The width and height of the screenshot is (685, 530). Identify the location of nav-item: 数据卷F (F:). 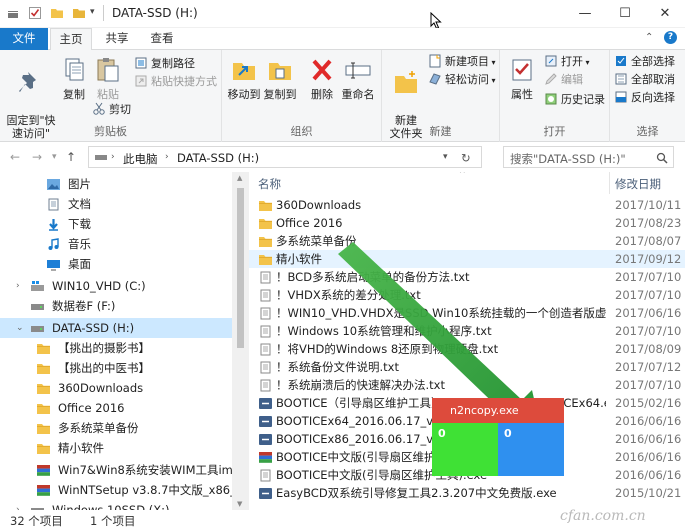
(116, 306).